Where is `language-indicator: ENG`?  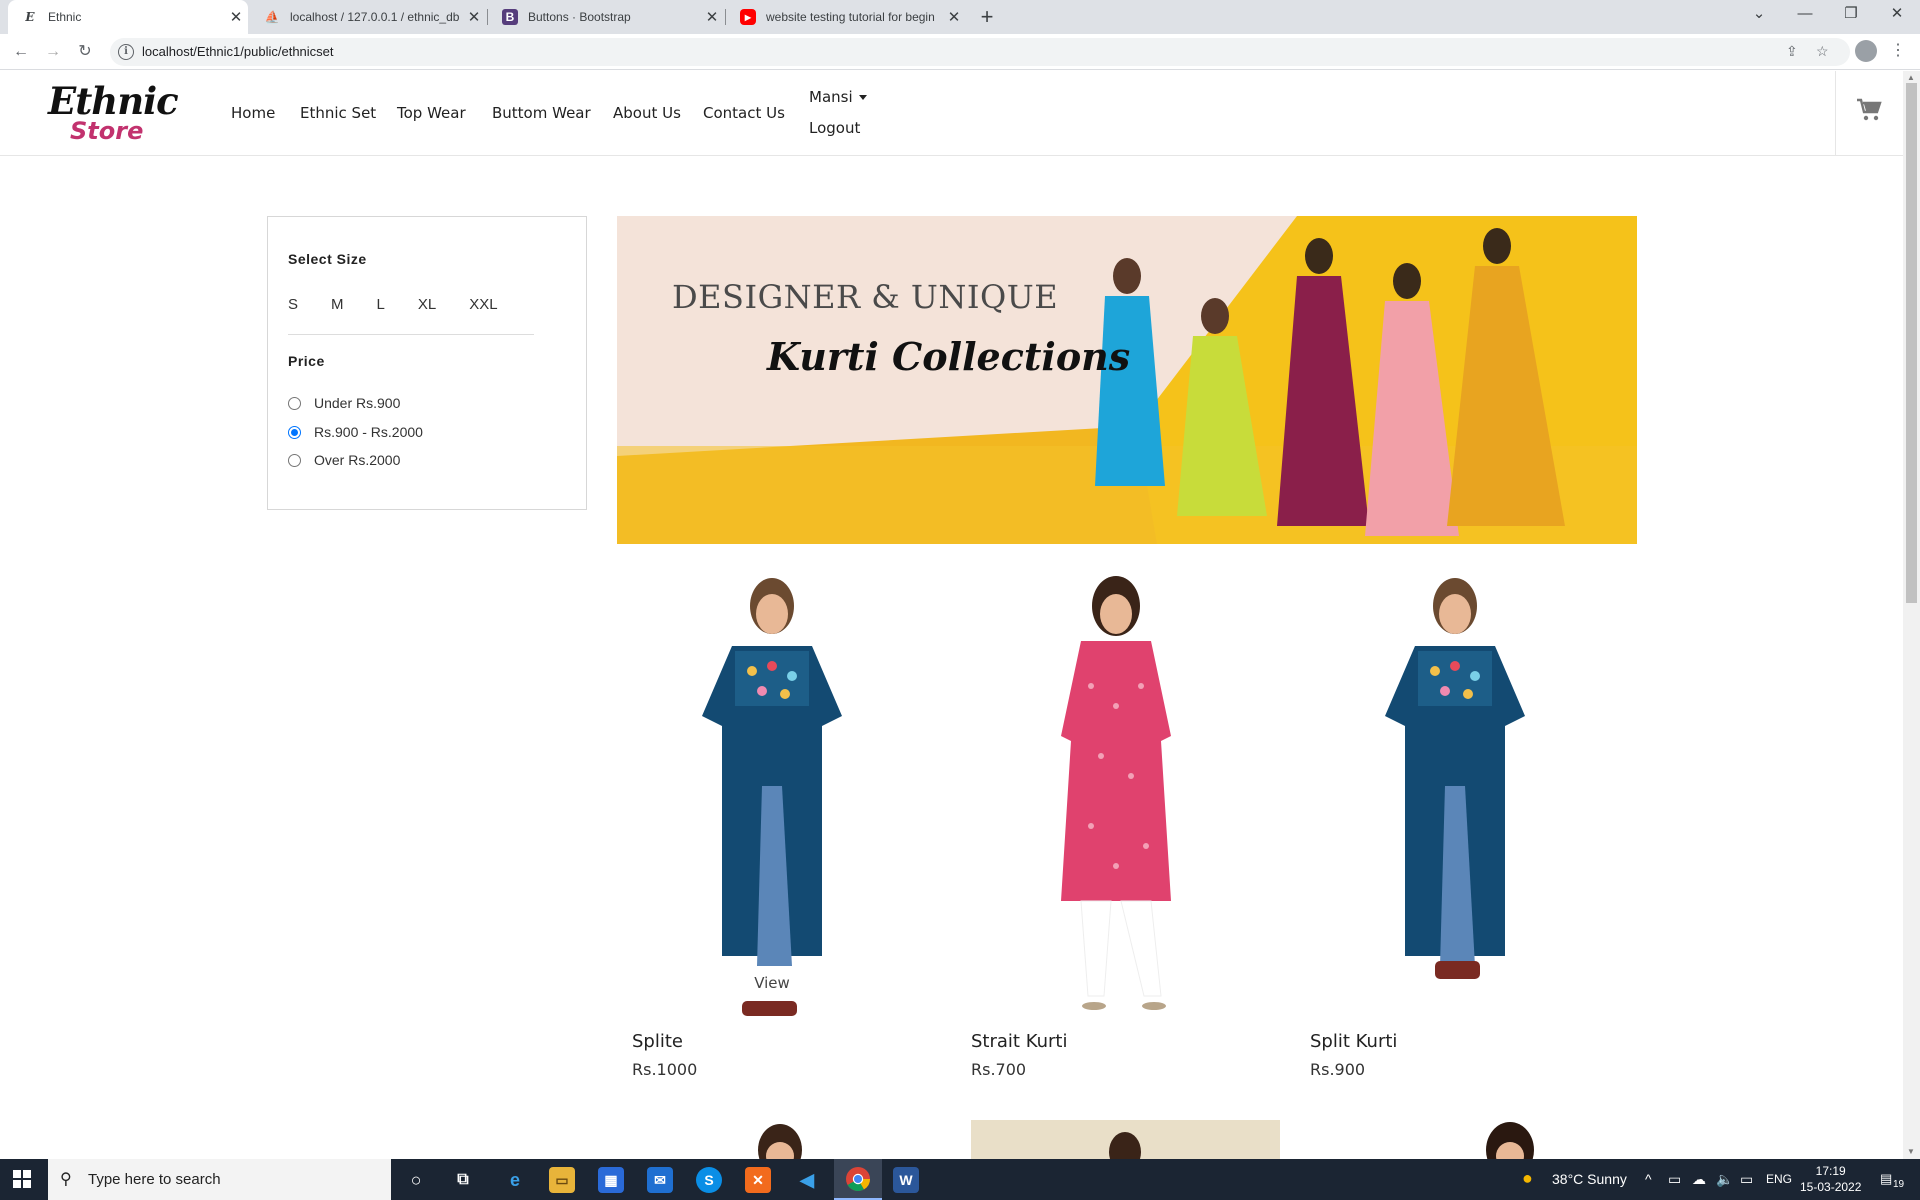
language-indicator: ENG is located at coordinates (1779, 1179).